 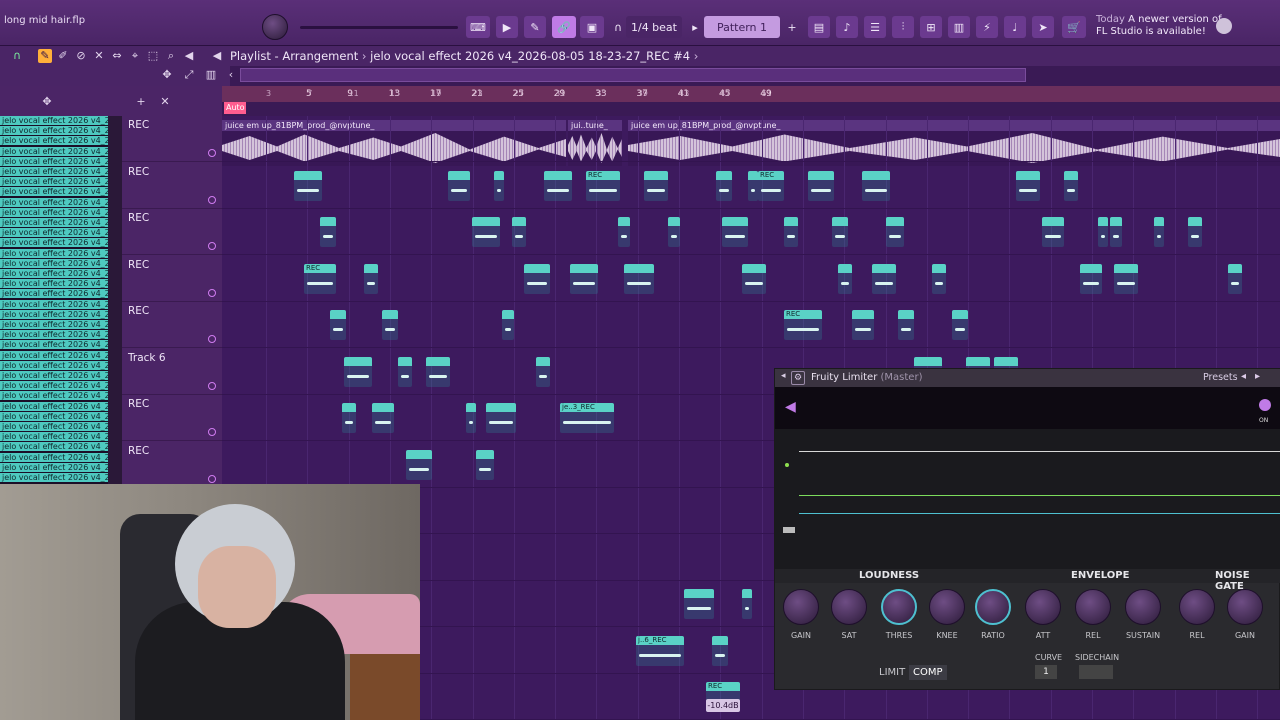 What do you see at coordinates (115, 300) in the screenshot?
I see `clip-list-scrollbar` at bounding box center [115, 300].